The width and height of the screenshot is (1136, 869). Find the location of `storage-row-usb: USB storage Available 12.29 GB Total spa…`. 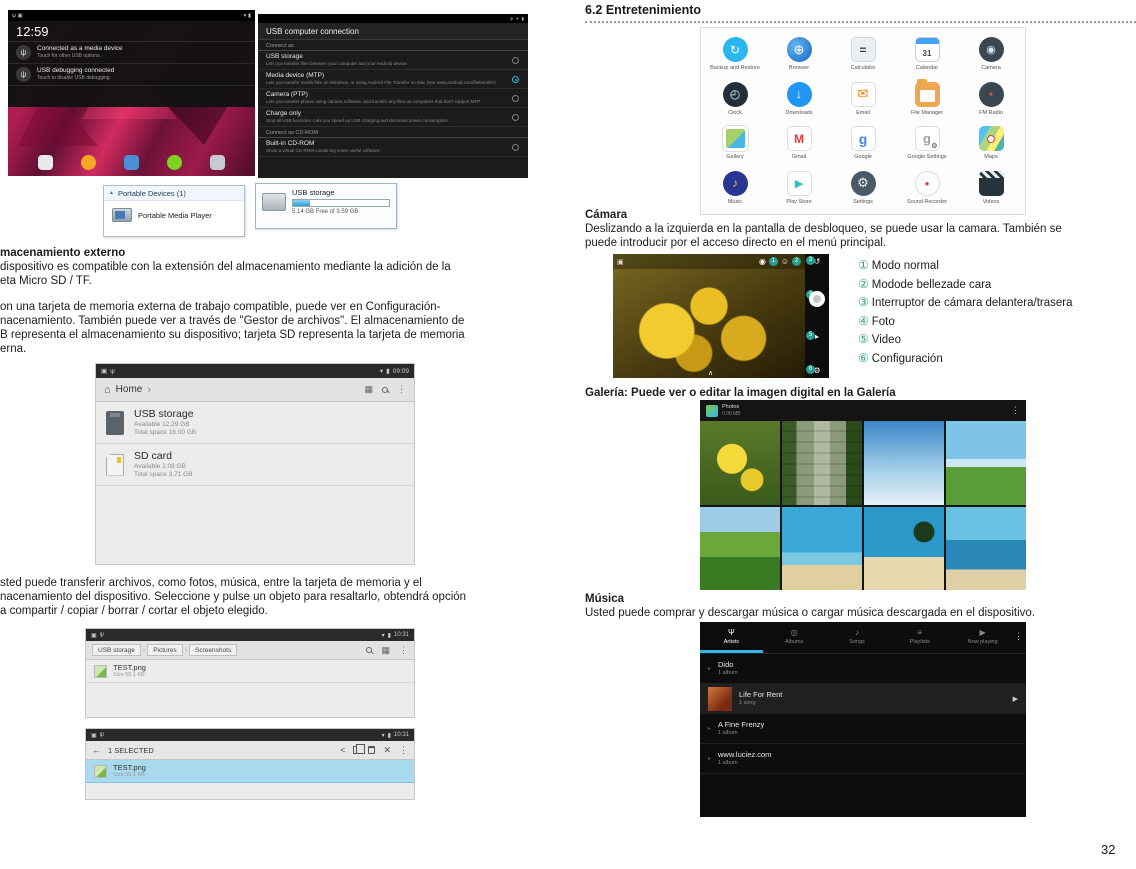

storage-row-usb: USB storage Available 12.29 GB Total spa… is located at coordinates (255, 423).